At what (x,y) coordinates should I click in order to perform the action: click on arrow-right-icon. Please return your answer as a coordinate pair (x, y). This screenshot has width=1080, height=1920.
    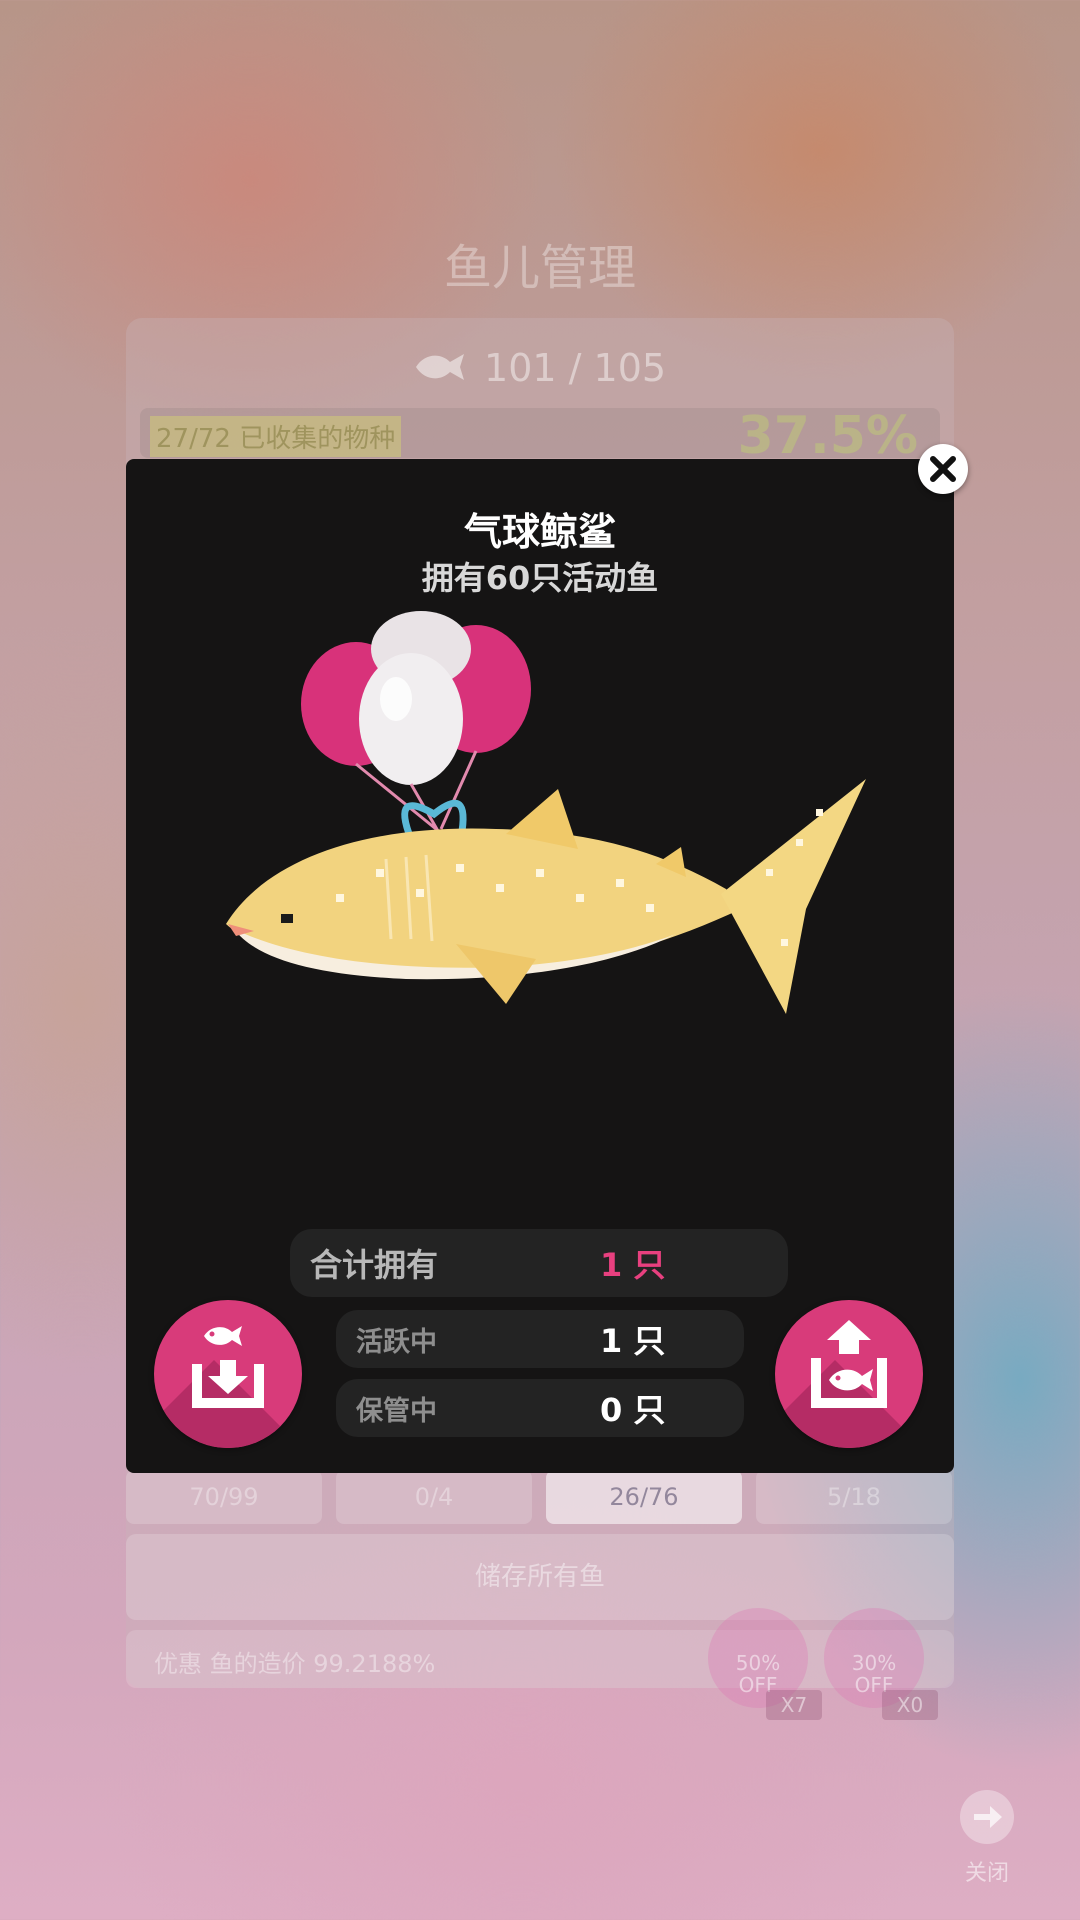
    Looking at the image, I should click on (988, 1817).